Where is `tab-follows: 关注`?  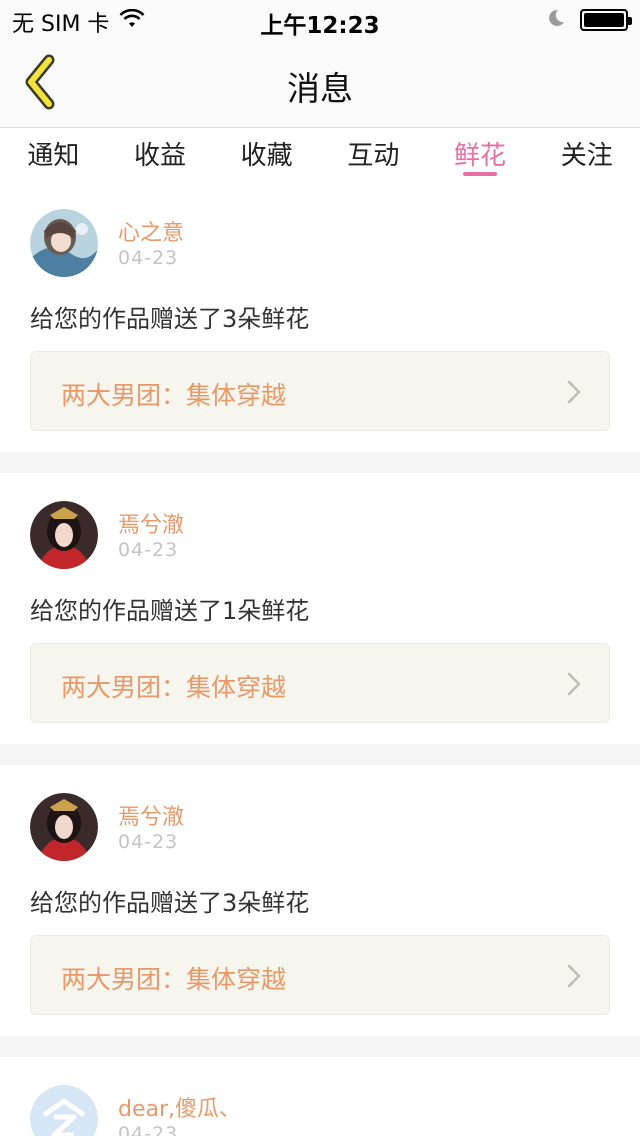 tab-follows: 关注 is located at coordinates (586, 155).